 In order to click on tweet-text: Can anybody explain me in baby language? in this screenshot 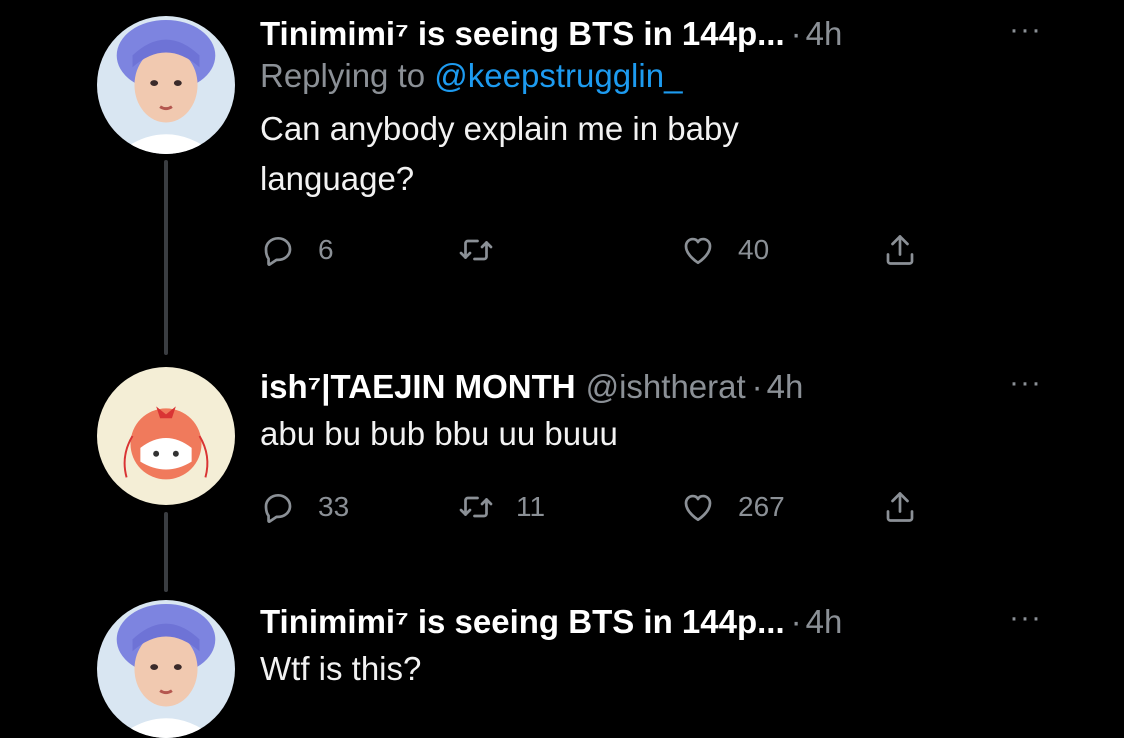, I will do `click(662, 154)`.